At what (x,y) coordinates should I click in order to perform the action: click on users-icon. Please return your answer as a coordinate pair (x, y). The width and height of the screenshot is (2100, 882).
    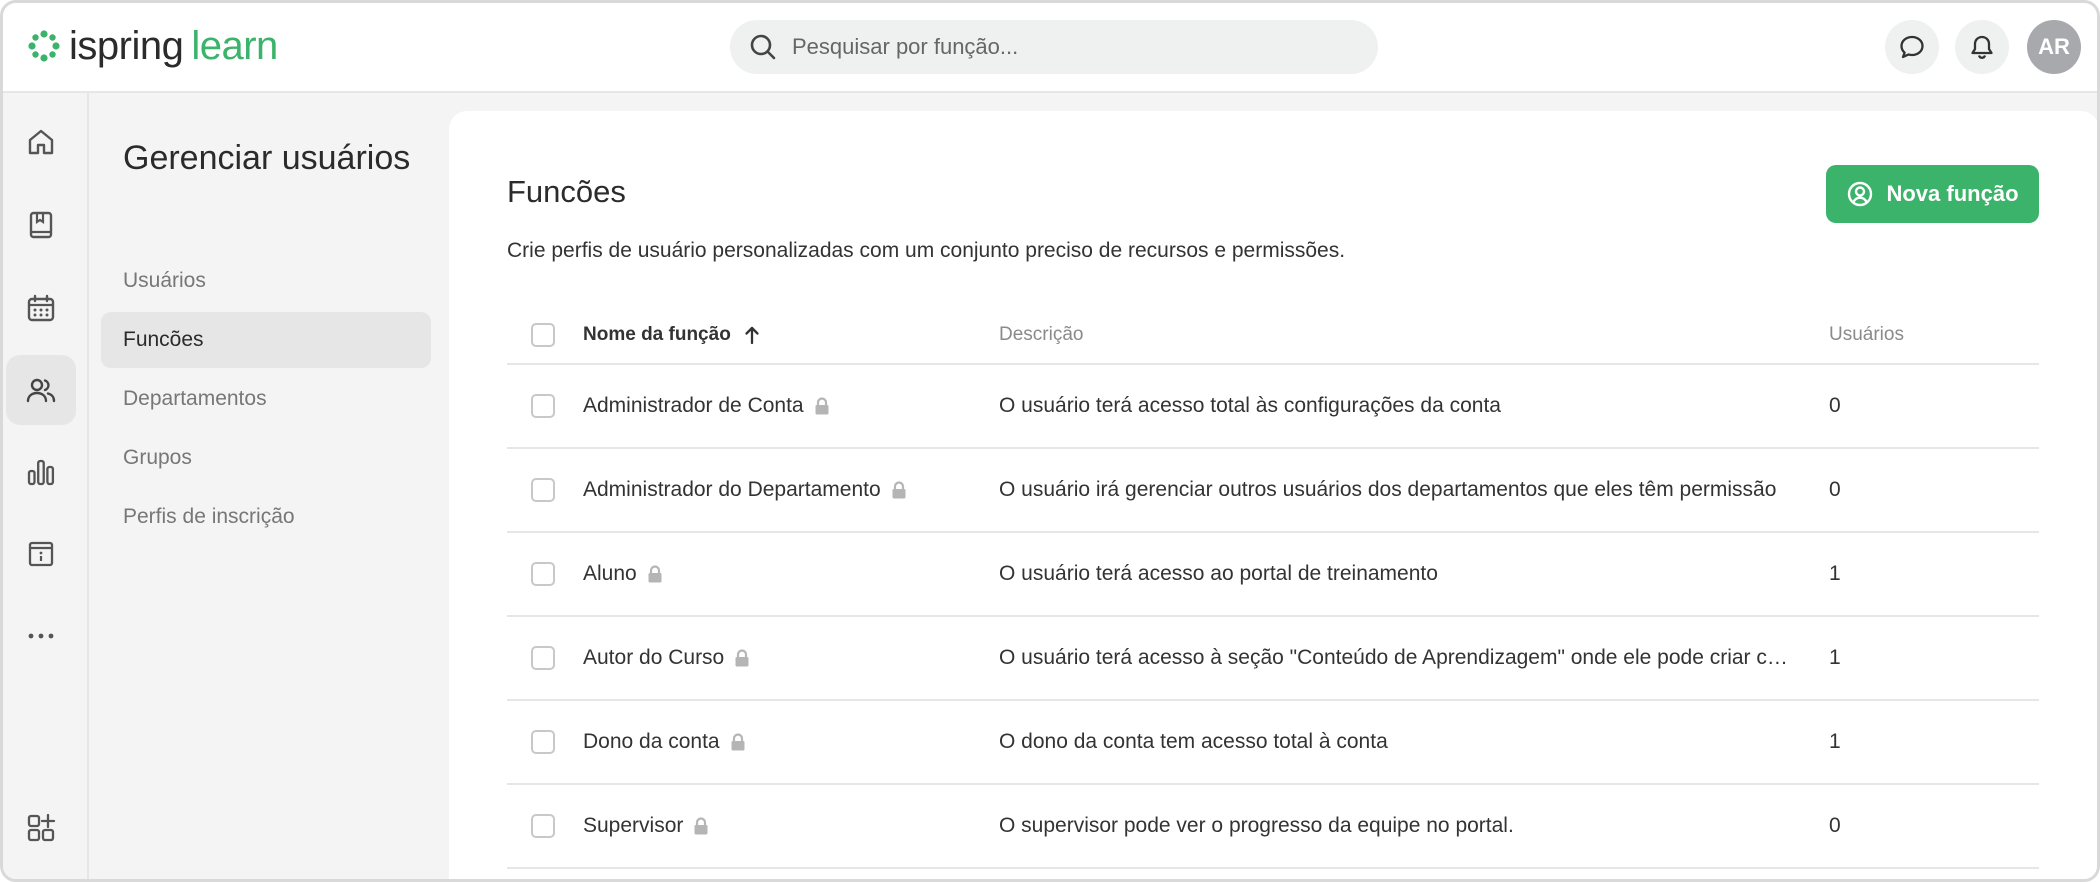
    Looking at the image, I should click on (41, 390).